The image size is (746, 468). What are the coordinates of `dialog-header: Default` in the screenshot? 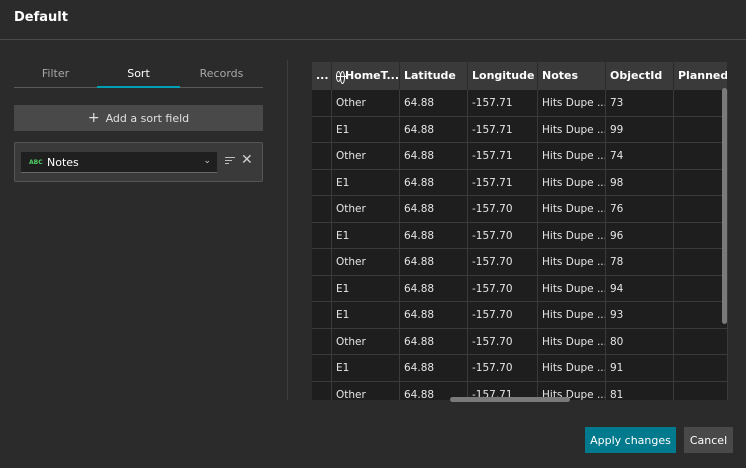 It's located at (373, 20).